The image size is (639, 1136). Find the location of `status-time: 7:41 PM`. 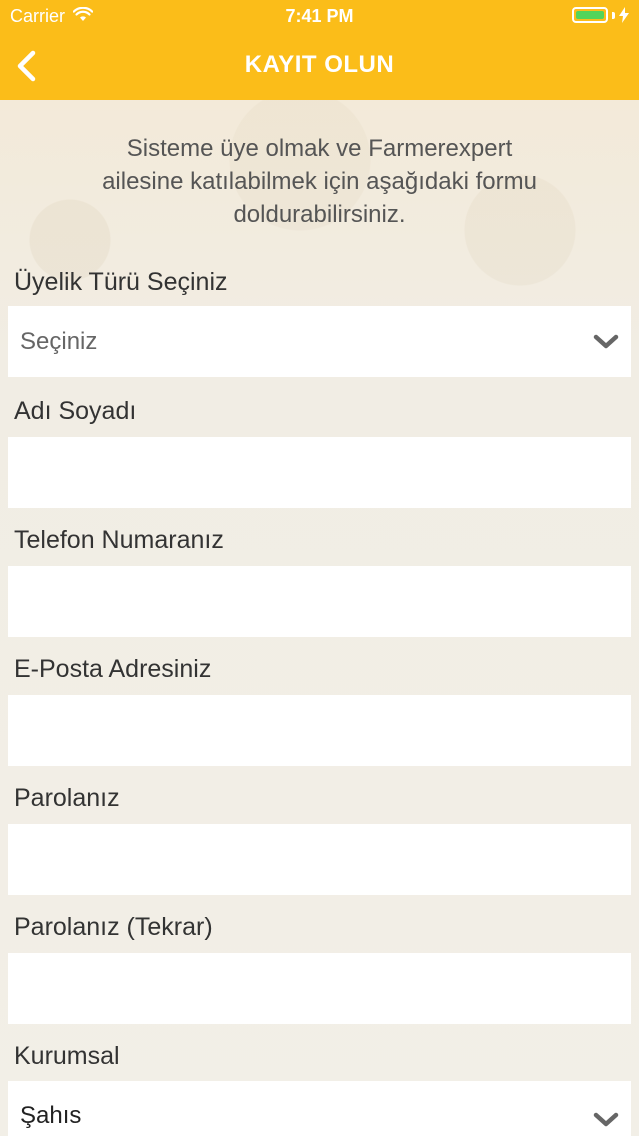

status-time: 7:41 PM is located at coordinates (319, 16).